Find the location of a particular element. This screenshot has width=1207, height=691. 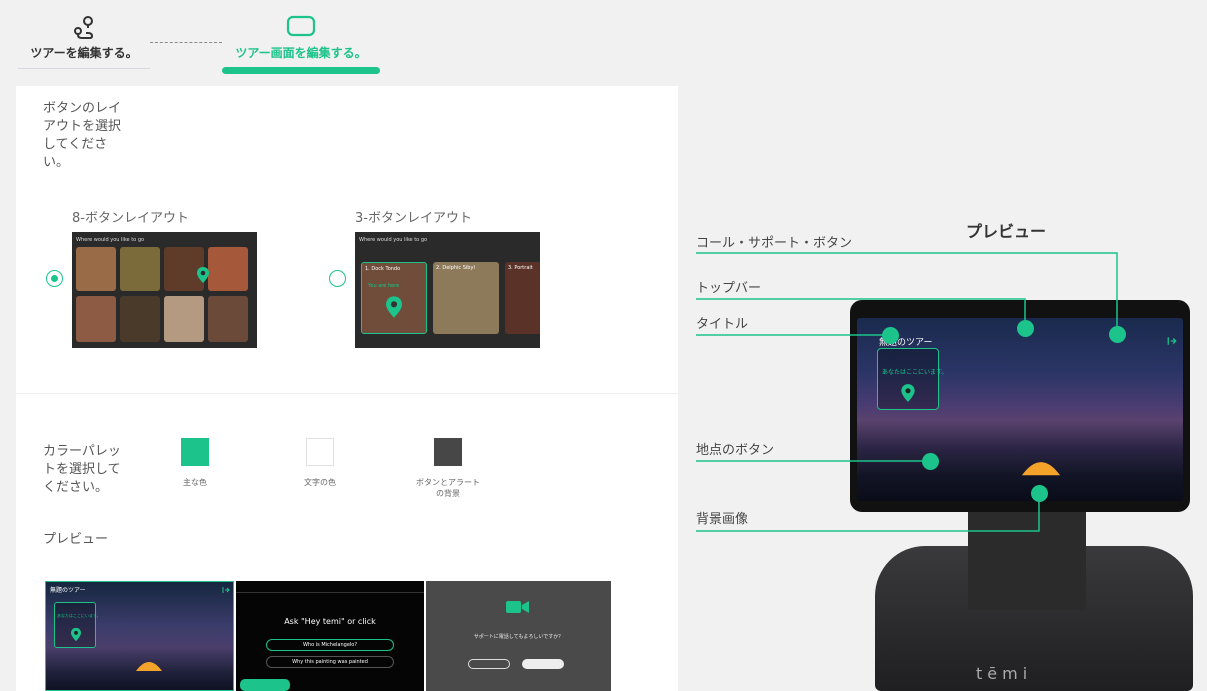

question-pill: Who is Michelangelo? is located at coordinates (330, 645).